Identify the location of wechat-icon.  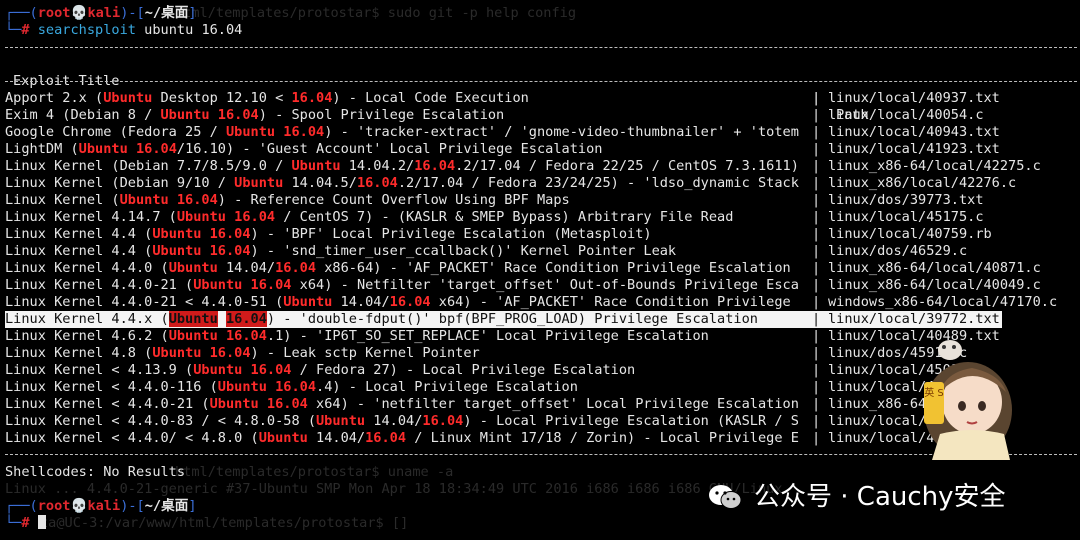
(725, 497).